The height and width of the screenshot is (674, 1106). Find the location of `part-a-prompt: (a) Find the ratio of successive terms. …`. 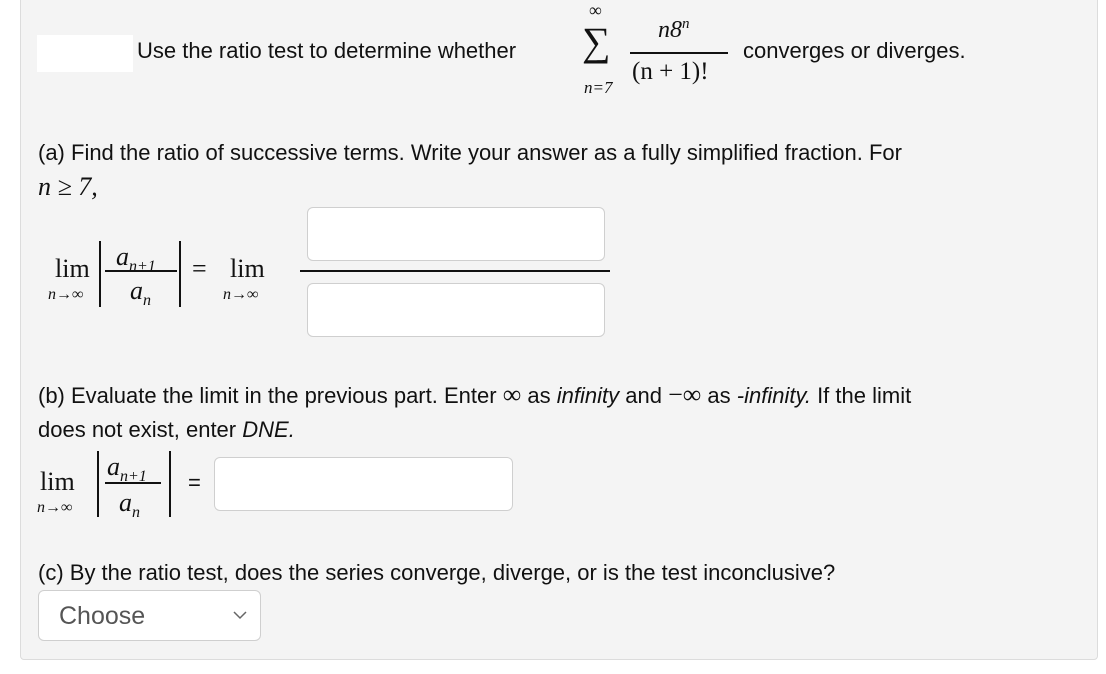

part-a-prompt: (a) Find the ratio of successive terms. … is located at coordinates (470, 152).